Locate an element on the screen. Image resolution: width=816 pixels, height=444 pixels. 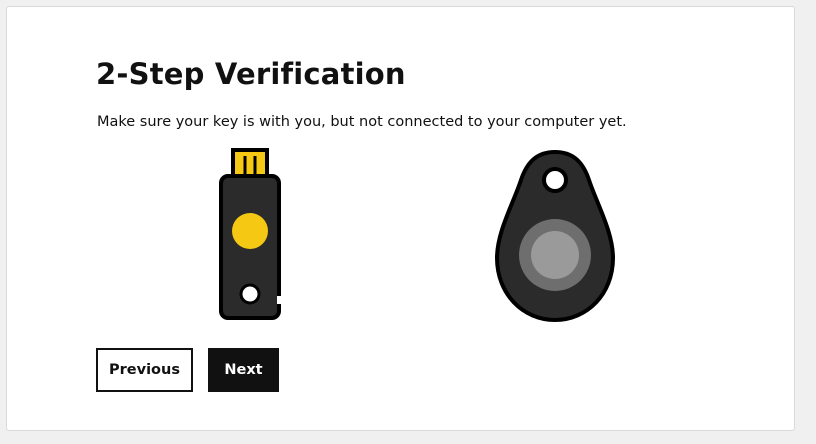
page-title: 2-Step Verification is located at coordinates (251, 74).